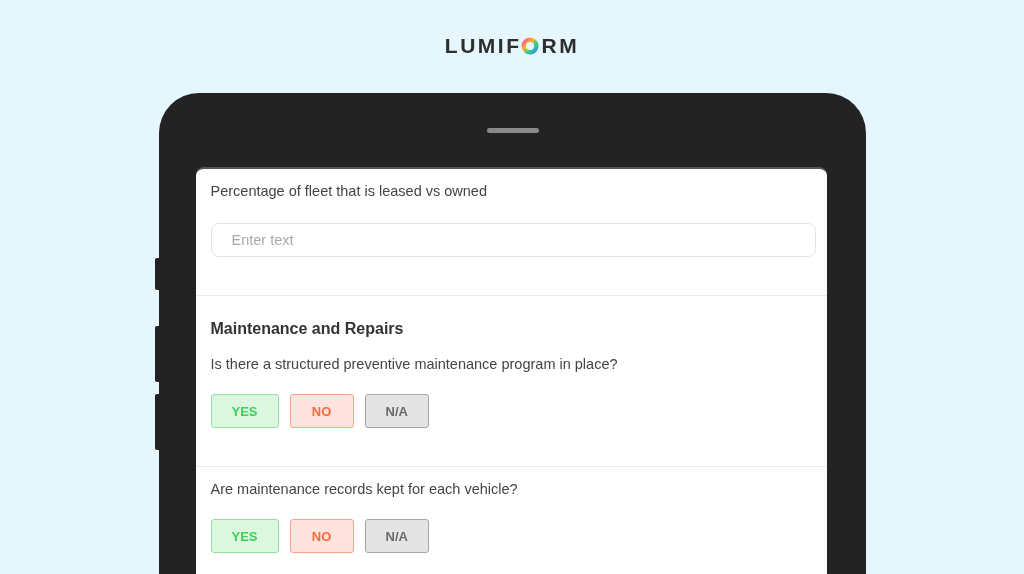  What do you see at coordinates (513, 240) in the screenshot?
I see `text-field: Enter text` at bounding box center [513, 240].